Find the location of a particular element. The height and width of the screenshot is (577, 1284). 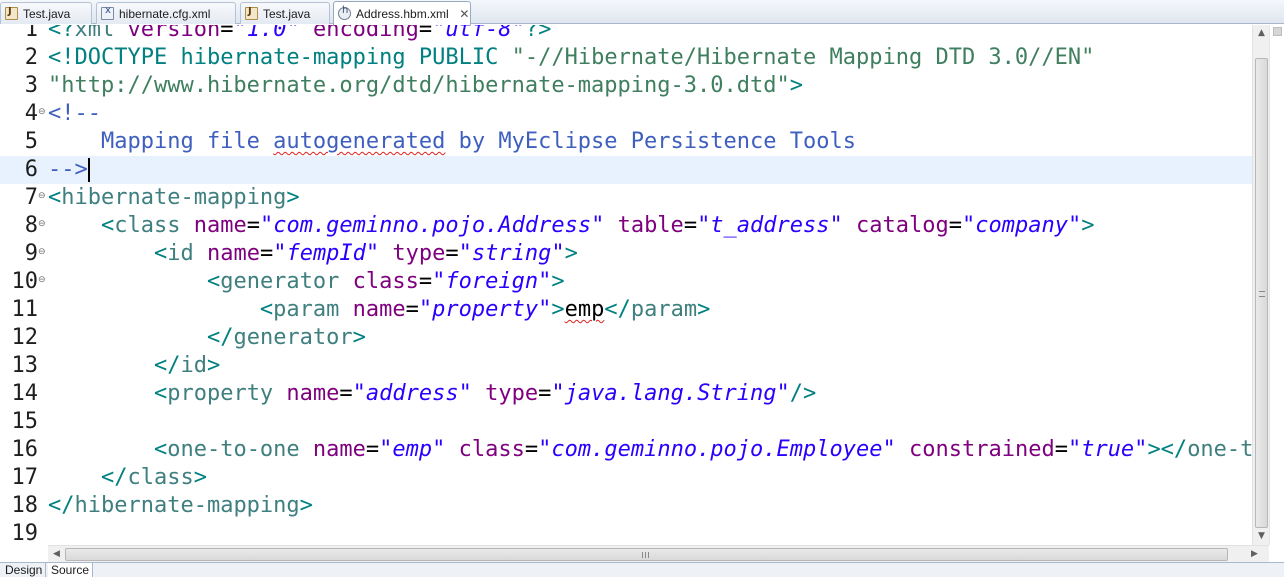

code-line: 4 ⊖ <!-- is located at coordinates (626, 114).